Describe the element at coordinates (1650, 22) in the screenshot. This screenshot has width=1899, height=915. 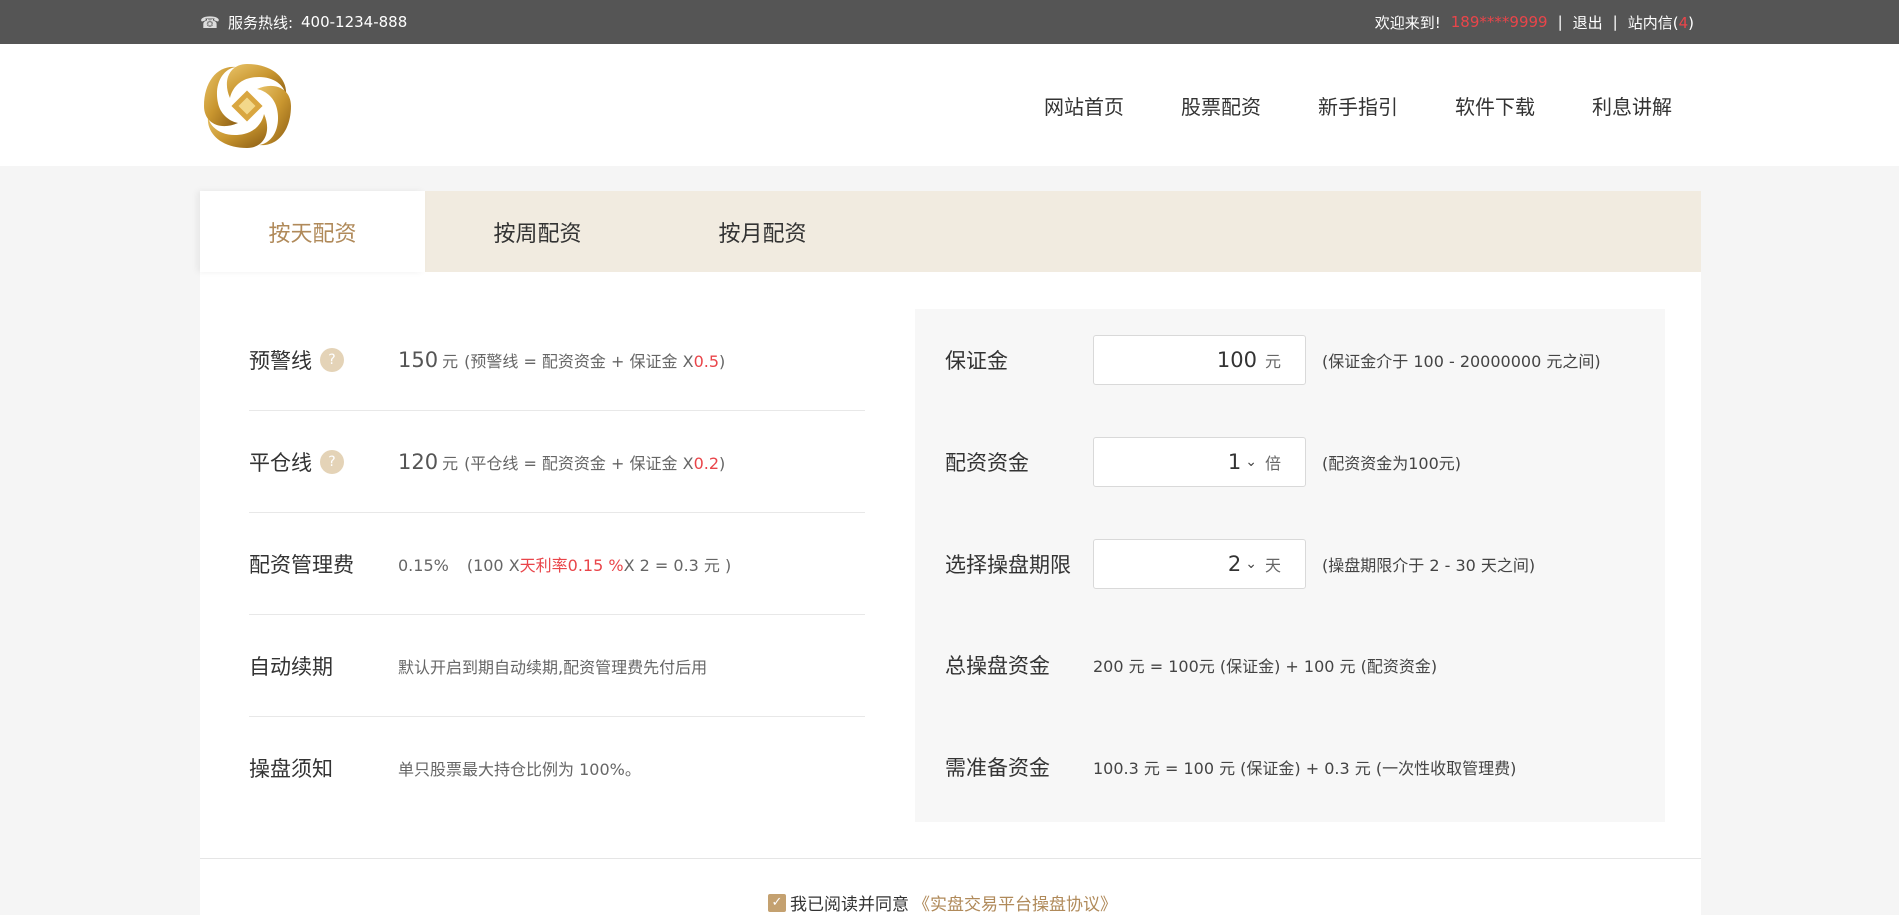
I see `messages-label: 站内信` at that location.